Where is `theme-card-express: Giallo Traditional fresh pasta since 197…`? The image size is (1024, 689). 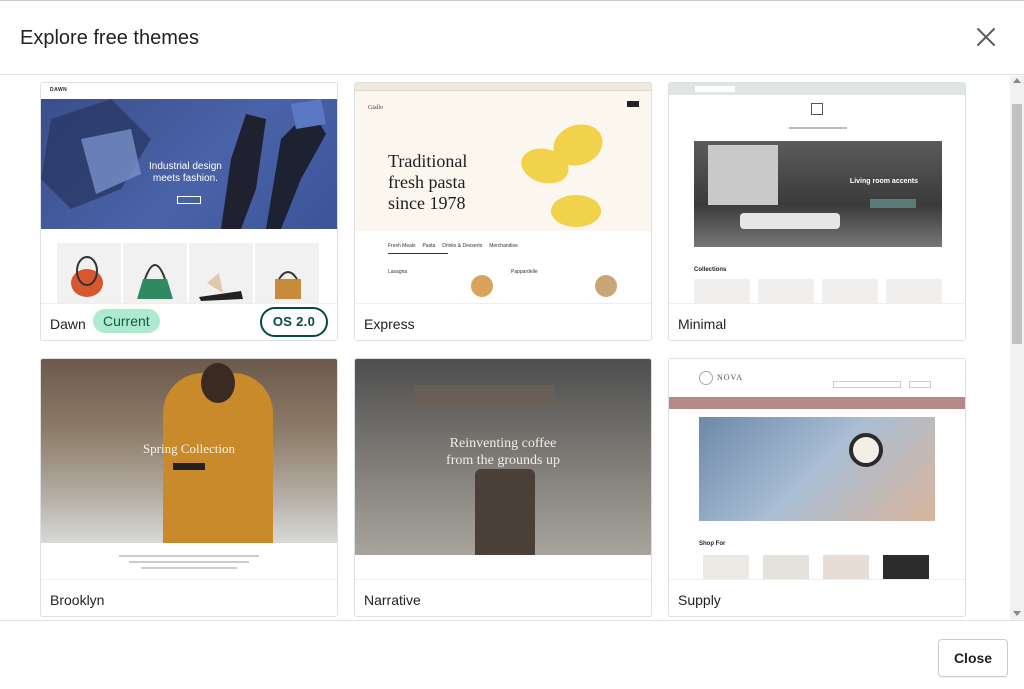
theme-card-express: Giallo Traditional fresh pasta since 197… is located at coordinates (503, 211).